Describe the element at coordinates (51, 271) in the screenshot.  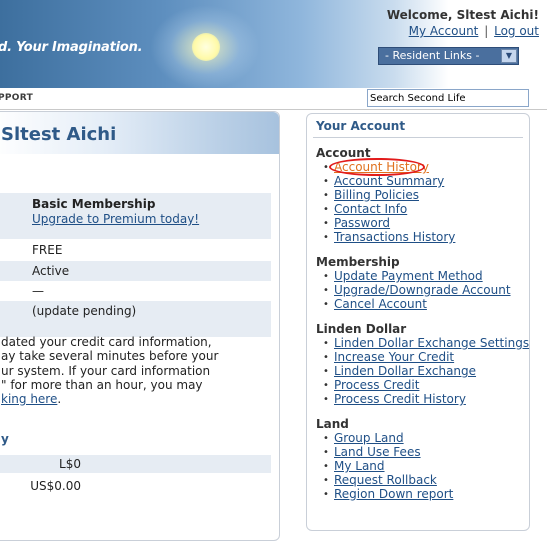
I see `status-value: Active` at that location.